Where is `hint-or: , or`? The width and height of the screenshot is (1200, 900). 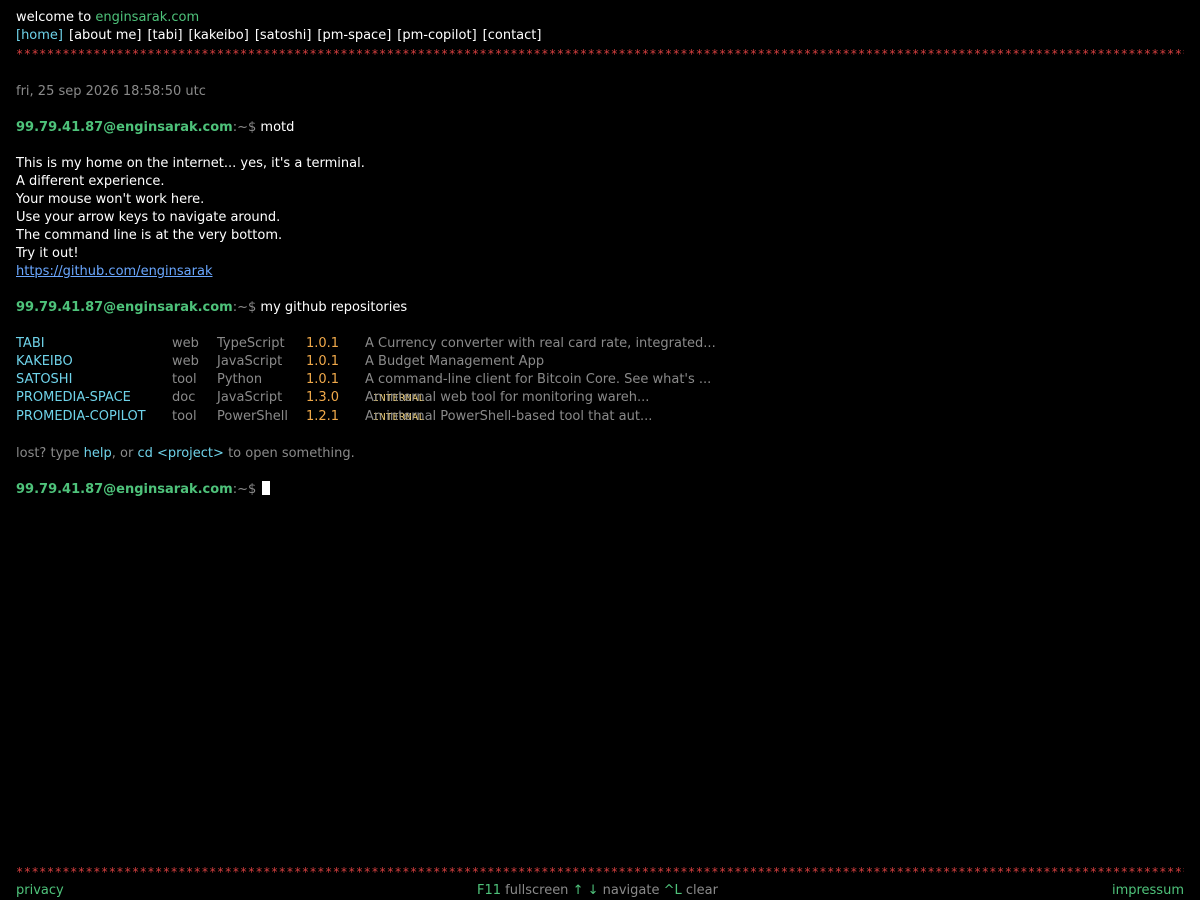 hint-or: , or is located at coordinates (122, 453).